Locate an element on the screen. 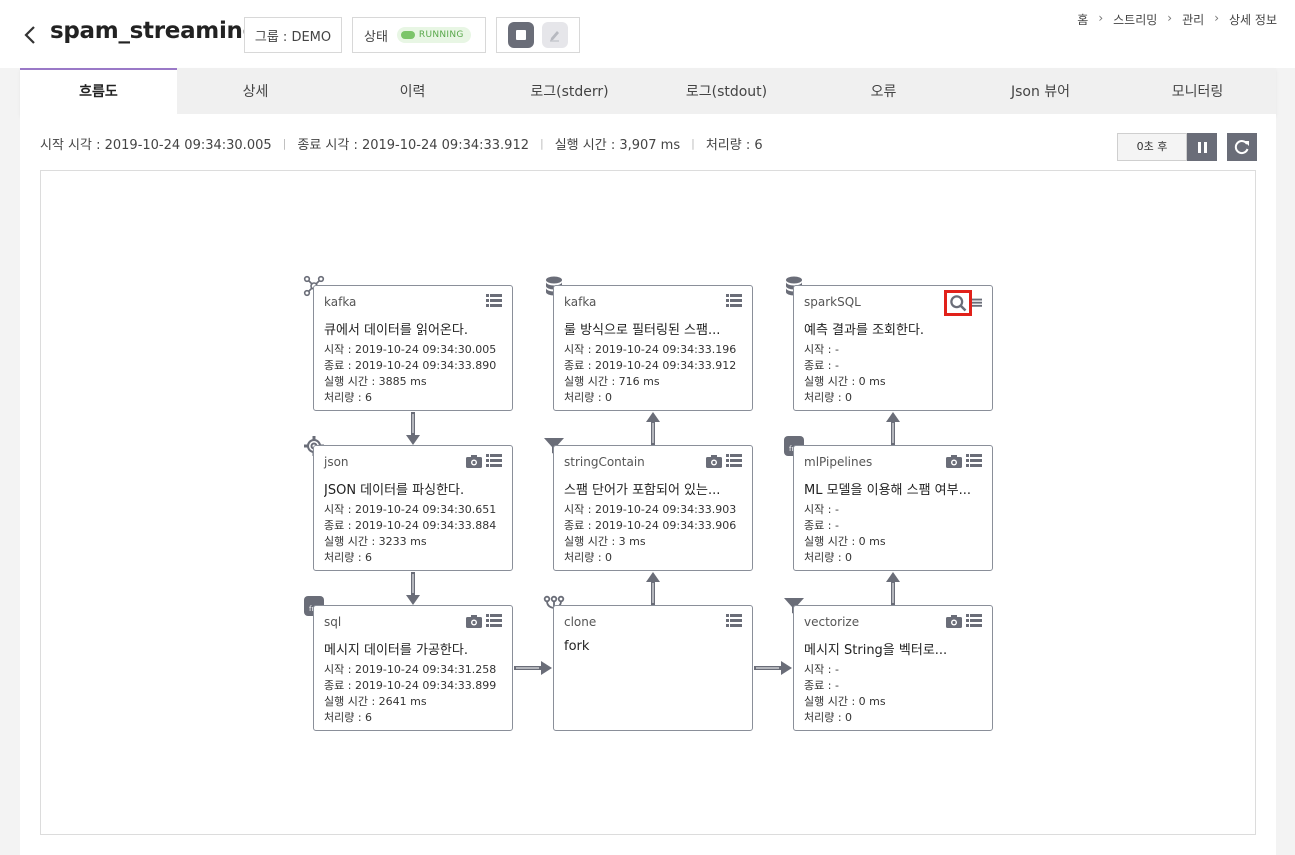 This screenshot has height=855, width=1295. stop-button is located at coordinates (521, 35).